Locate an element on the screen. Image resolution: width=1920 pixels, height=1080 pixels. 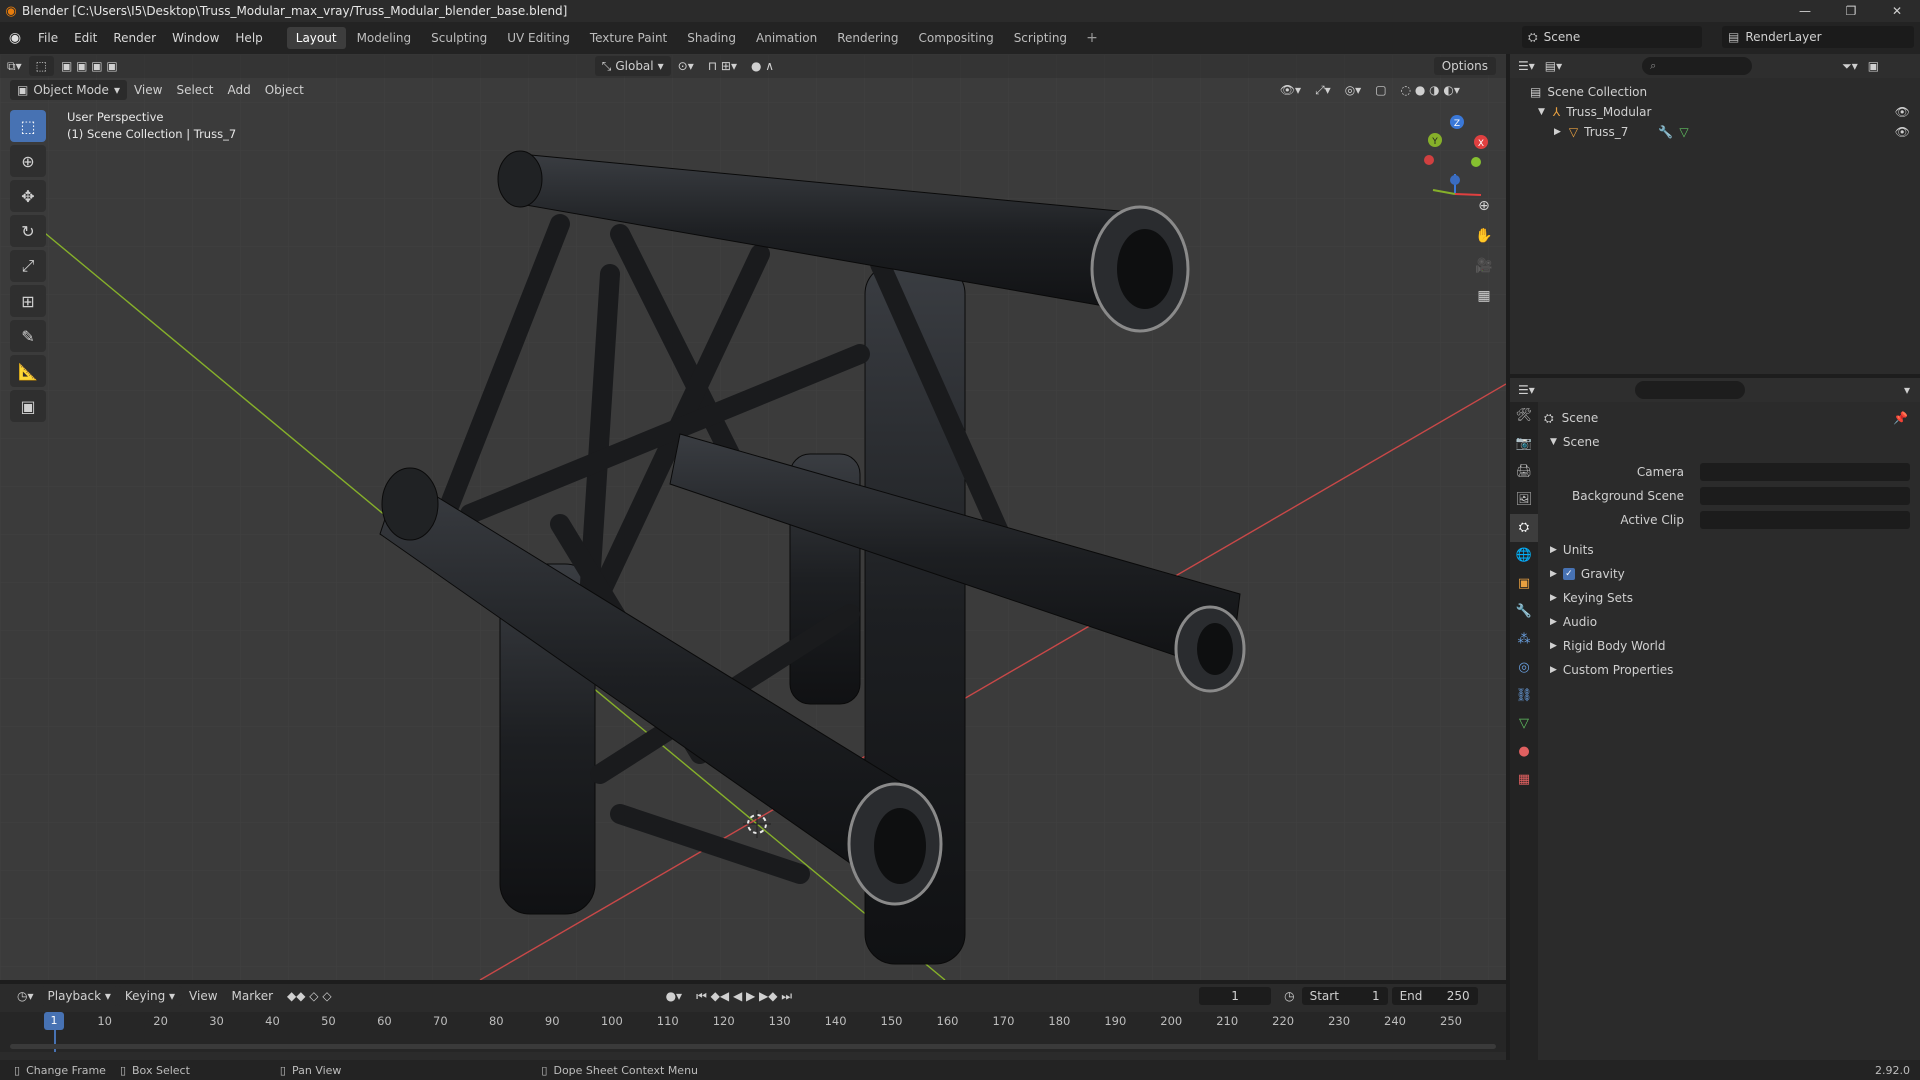
scene-selector: ⛭ Scene is located at coordinates (1612, 37).